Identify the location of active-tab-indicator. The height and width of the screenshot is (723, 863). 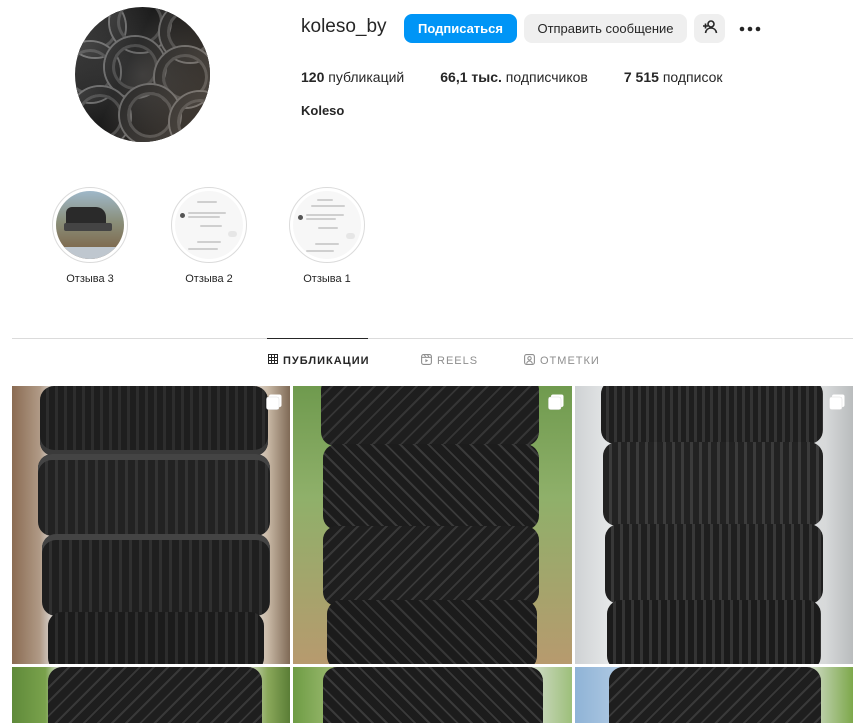
(317, 338).